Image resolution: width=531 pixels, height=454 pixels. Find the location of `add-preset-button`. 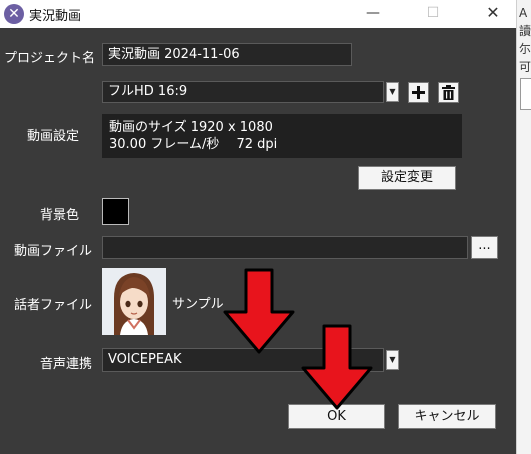

add-preset-button is located at coordinates (418, 92).